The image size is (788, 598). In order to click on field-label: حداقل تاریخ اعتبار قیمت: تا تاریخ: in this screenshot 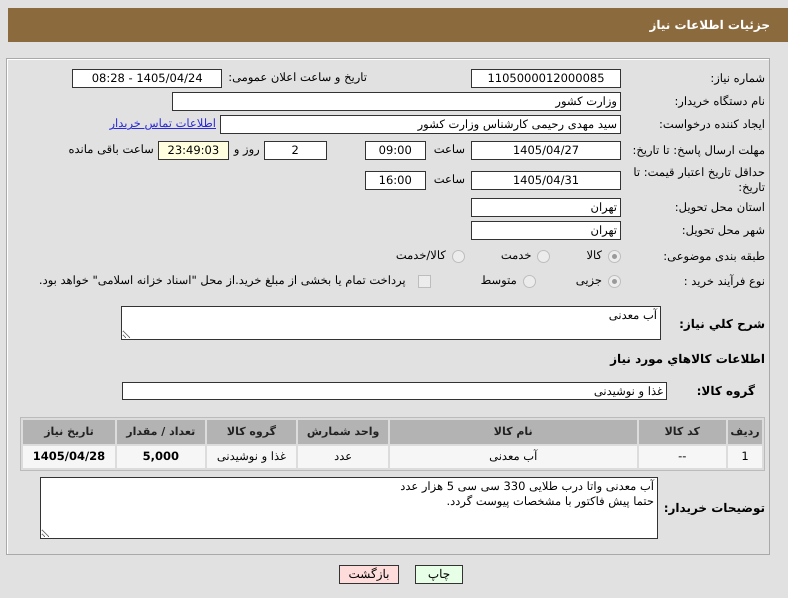, I will do `click(698, 180)`.